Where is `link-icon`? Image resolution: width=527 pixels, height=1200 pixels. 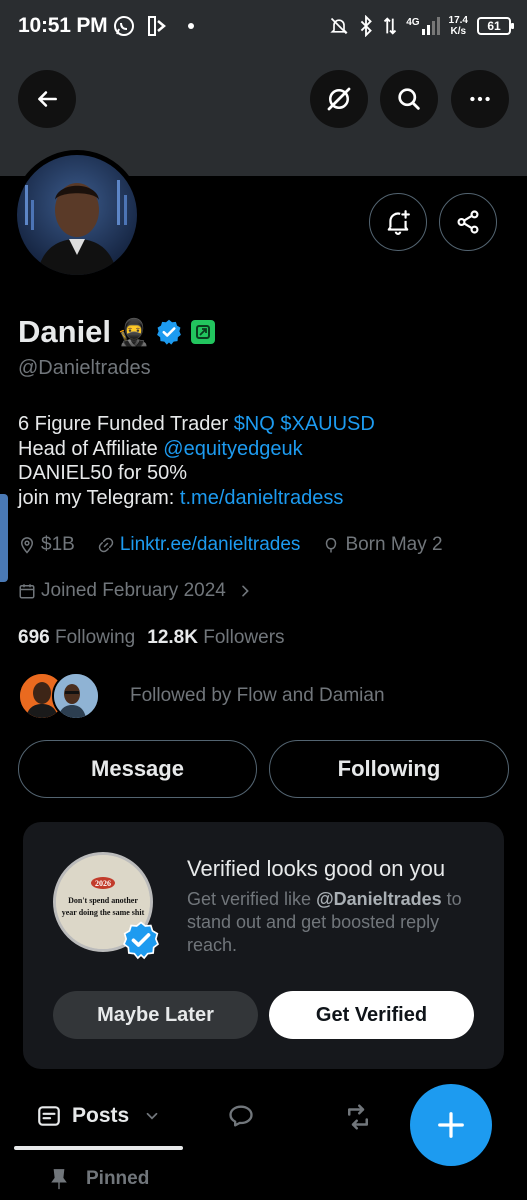 link-icon is located at coordinates (106, 545).